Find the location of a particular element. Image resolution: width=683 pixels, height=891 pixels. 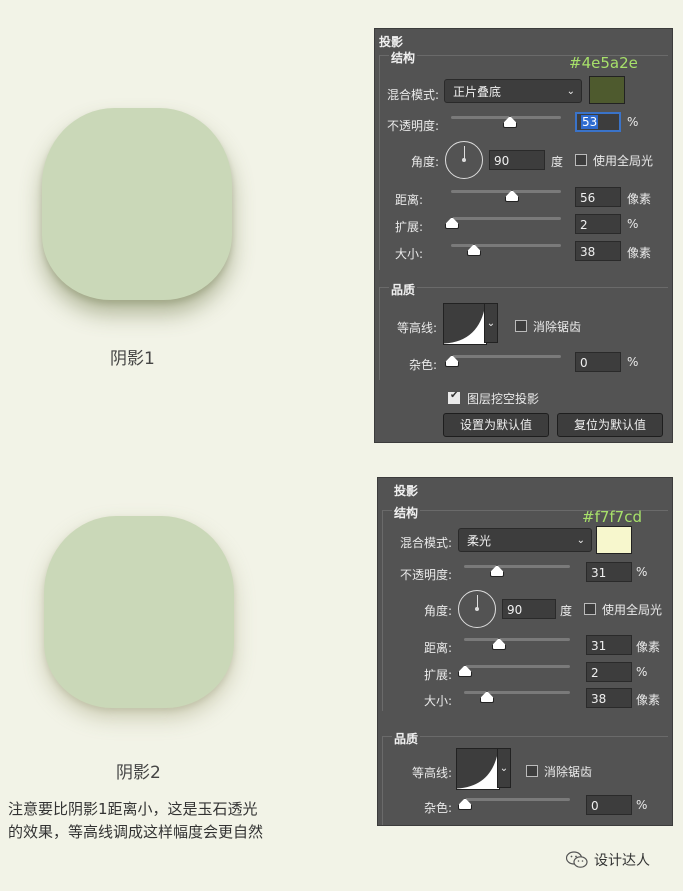

hex-color-label: #f7f7cd is located at coordinates (612, 517).